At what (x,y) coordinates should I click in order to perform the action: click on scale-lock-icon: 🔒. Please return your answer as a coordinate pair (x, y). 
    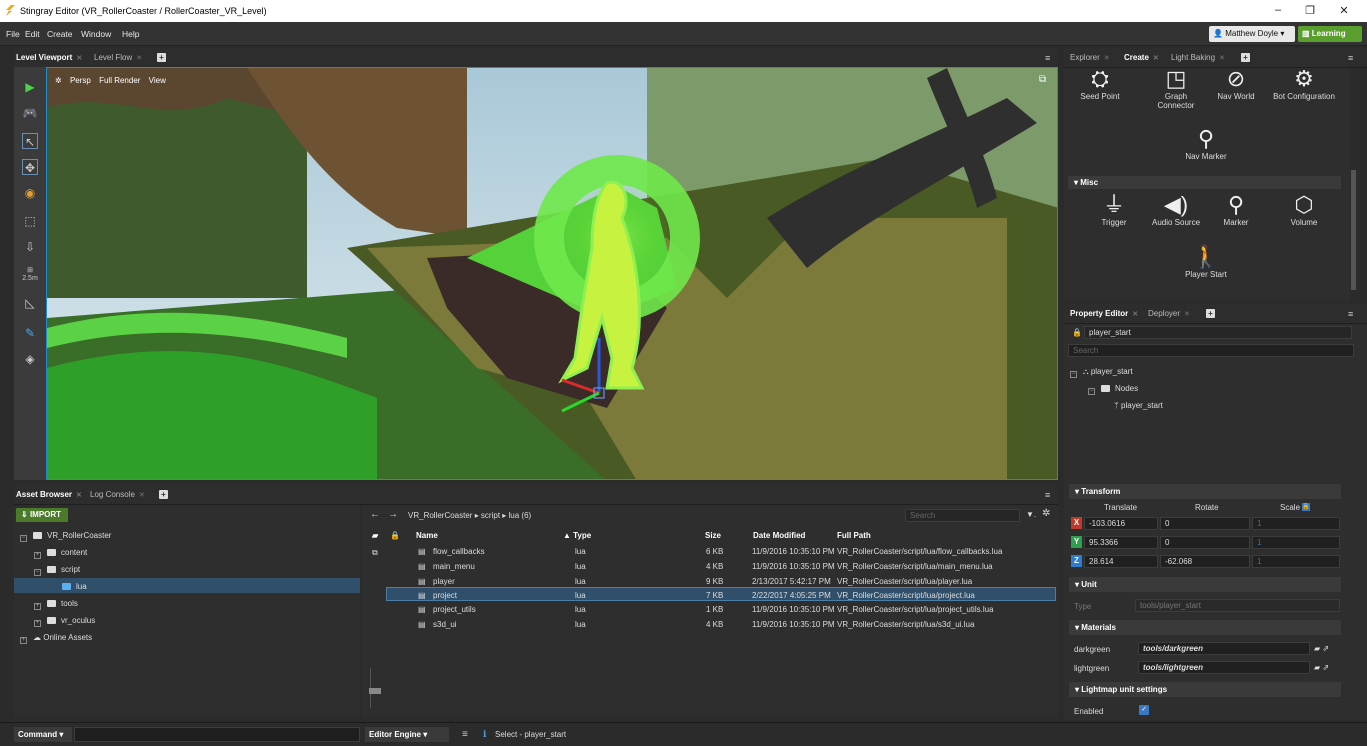
    Looking at the image, I should click on (1306, 507).